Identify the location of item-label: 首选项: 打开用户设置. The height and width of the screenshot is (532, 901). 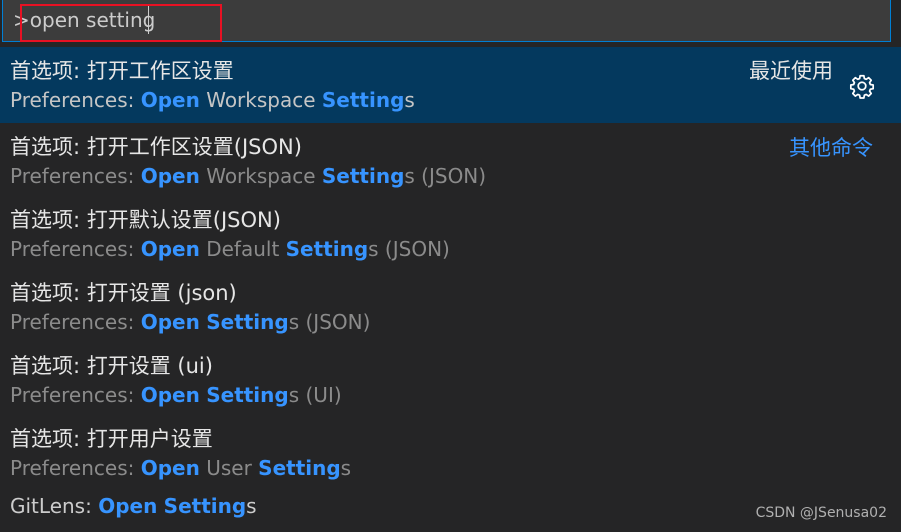
(111, 439).